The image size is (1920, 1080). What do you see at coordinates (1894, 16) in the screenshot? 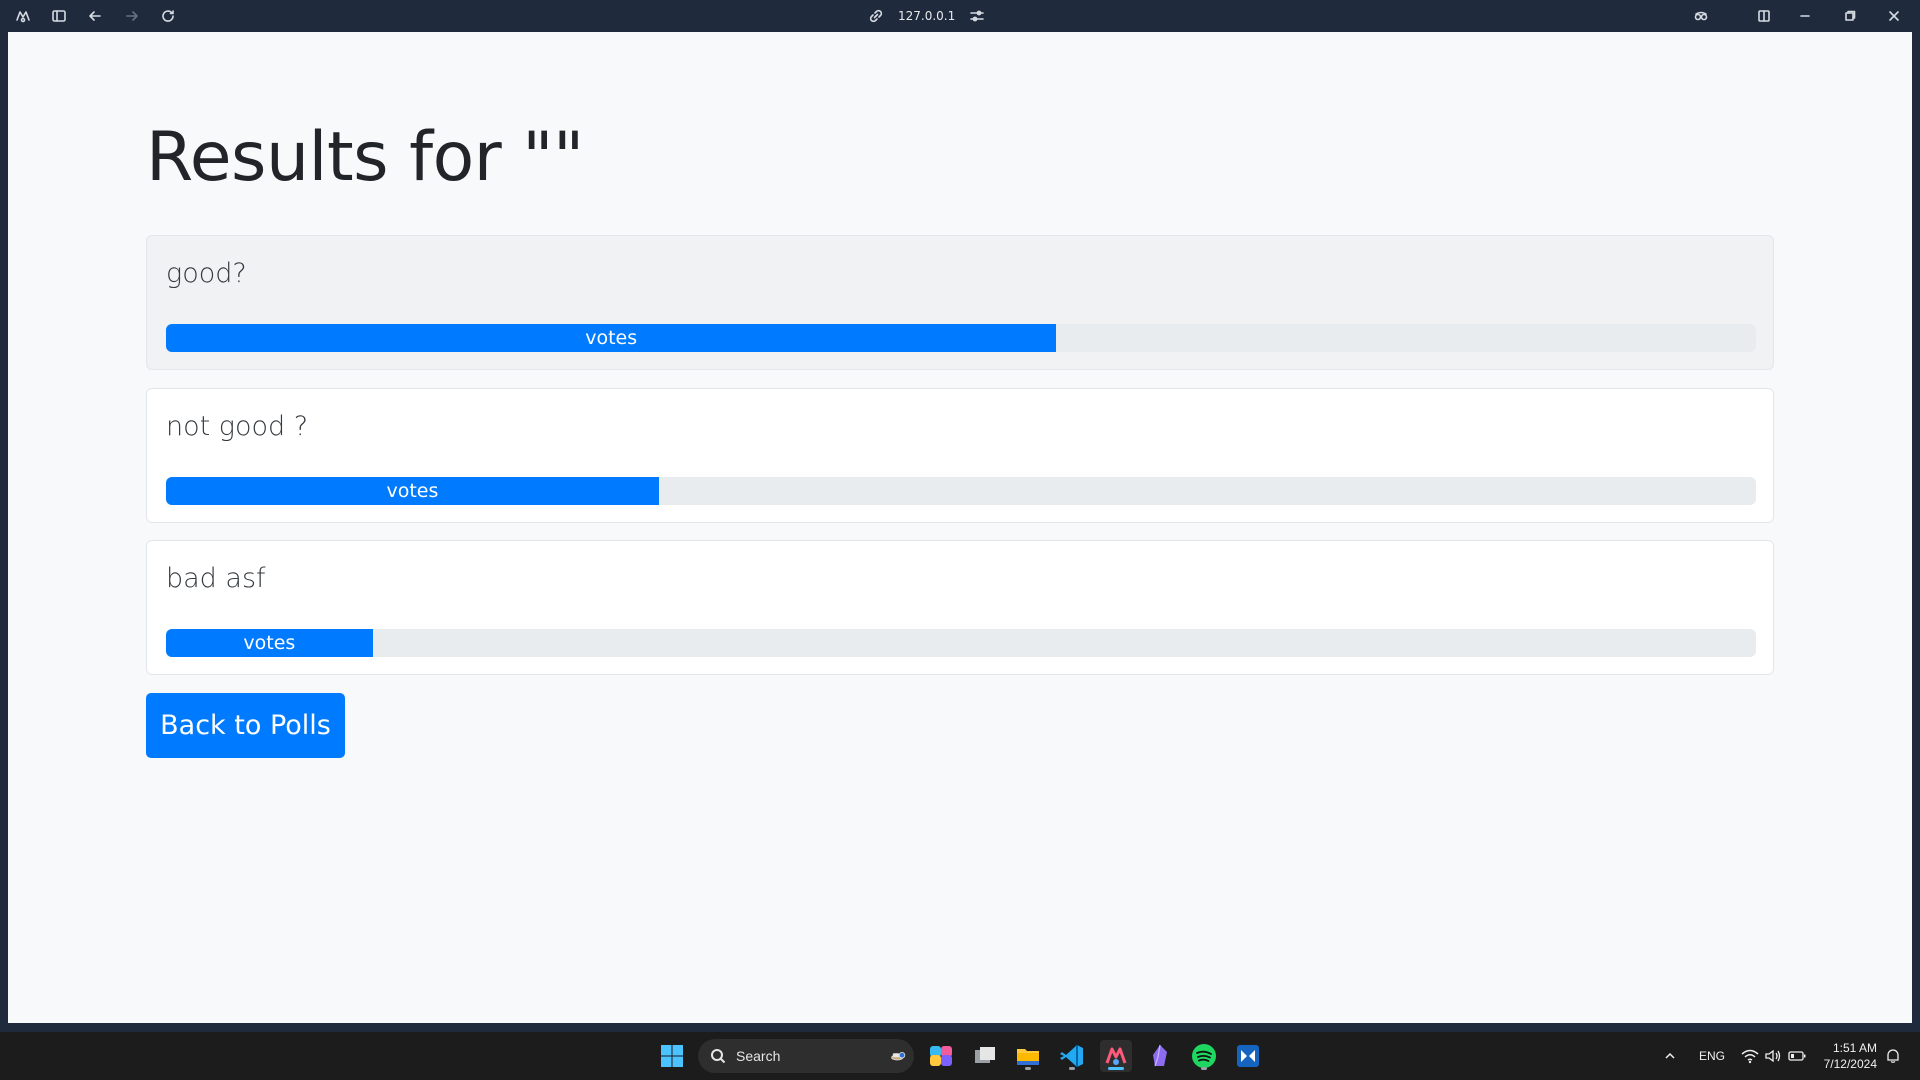
I see `close-icon` at bounding box center [1894, 16].